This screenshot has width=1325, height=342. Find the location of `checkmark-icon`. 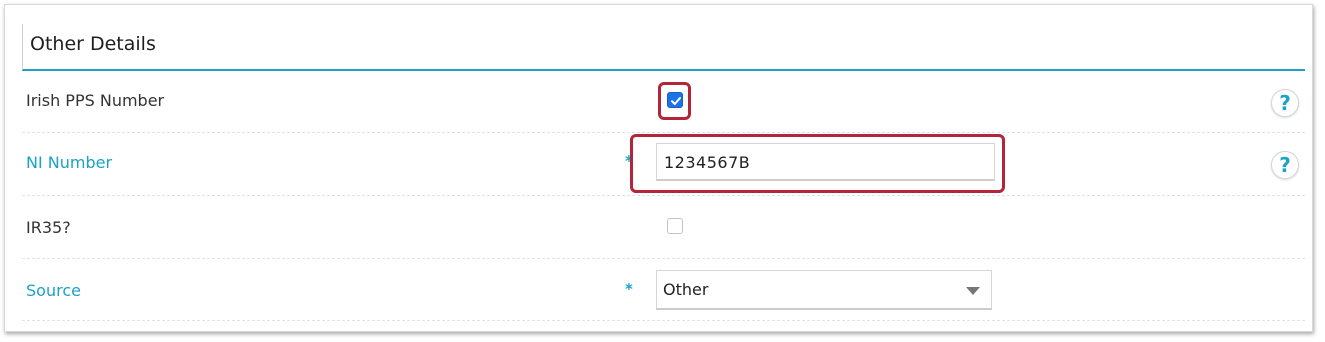

checkmark-icon is located at coordinates (676, 101).